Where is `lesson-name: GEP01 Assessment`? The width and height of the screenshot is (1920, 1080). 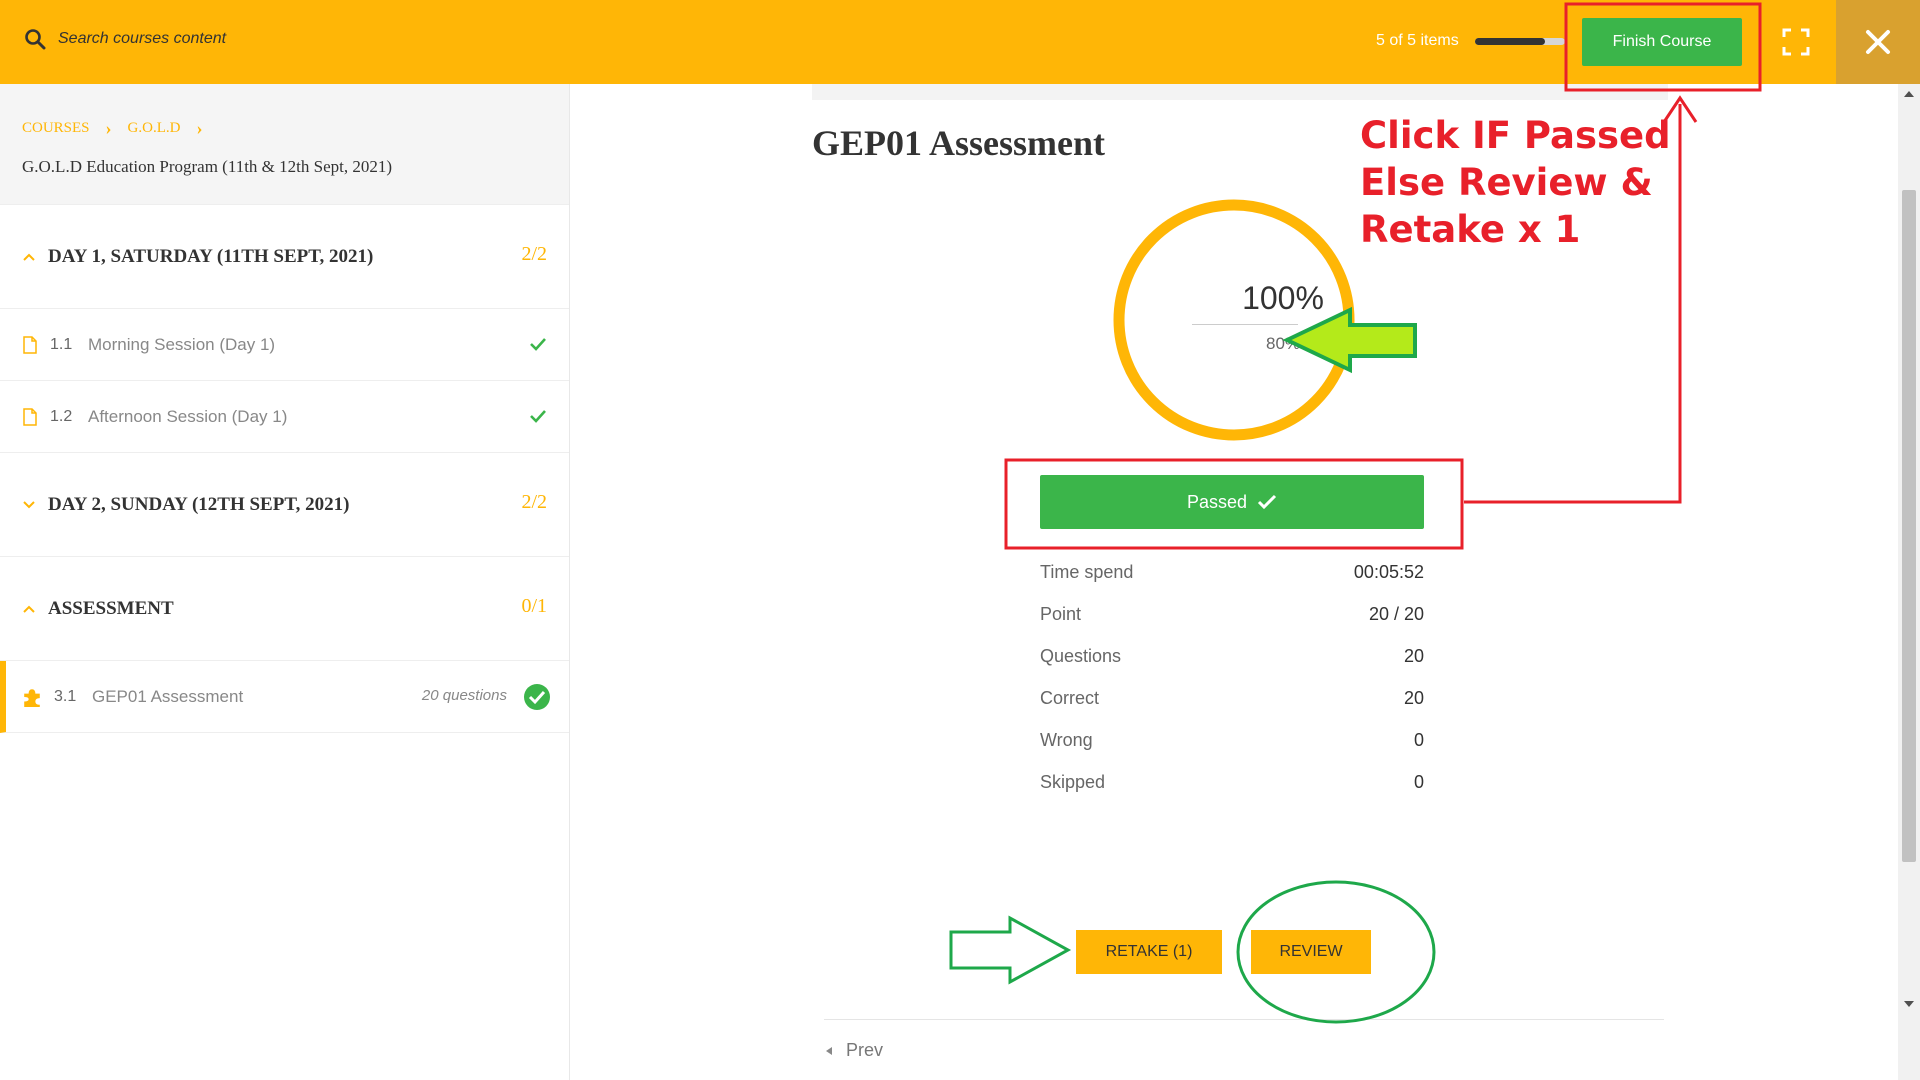 lesson-name: GEP01 Assessment is located at coordinates (168, 696).